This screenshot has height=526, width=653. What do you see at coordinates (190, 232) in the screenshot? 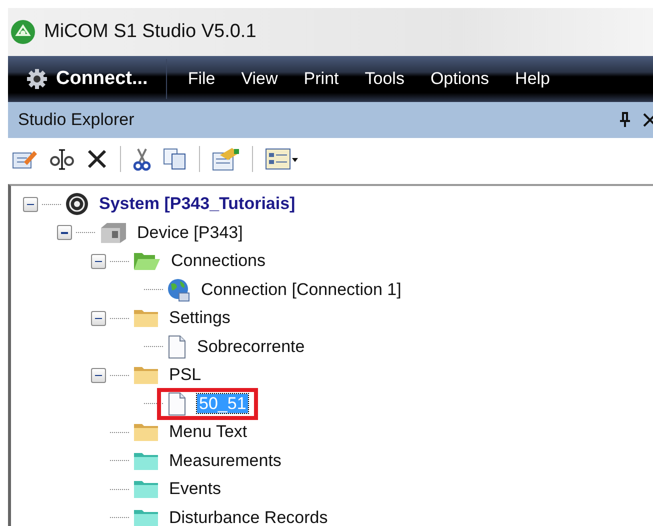
I see `tree-item: Device [P343]` at bounding box center [190, 232].